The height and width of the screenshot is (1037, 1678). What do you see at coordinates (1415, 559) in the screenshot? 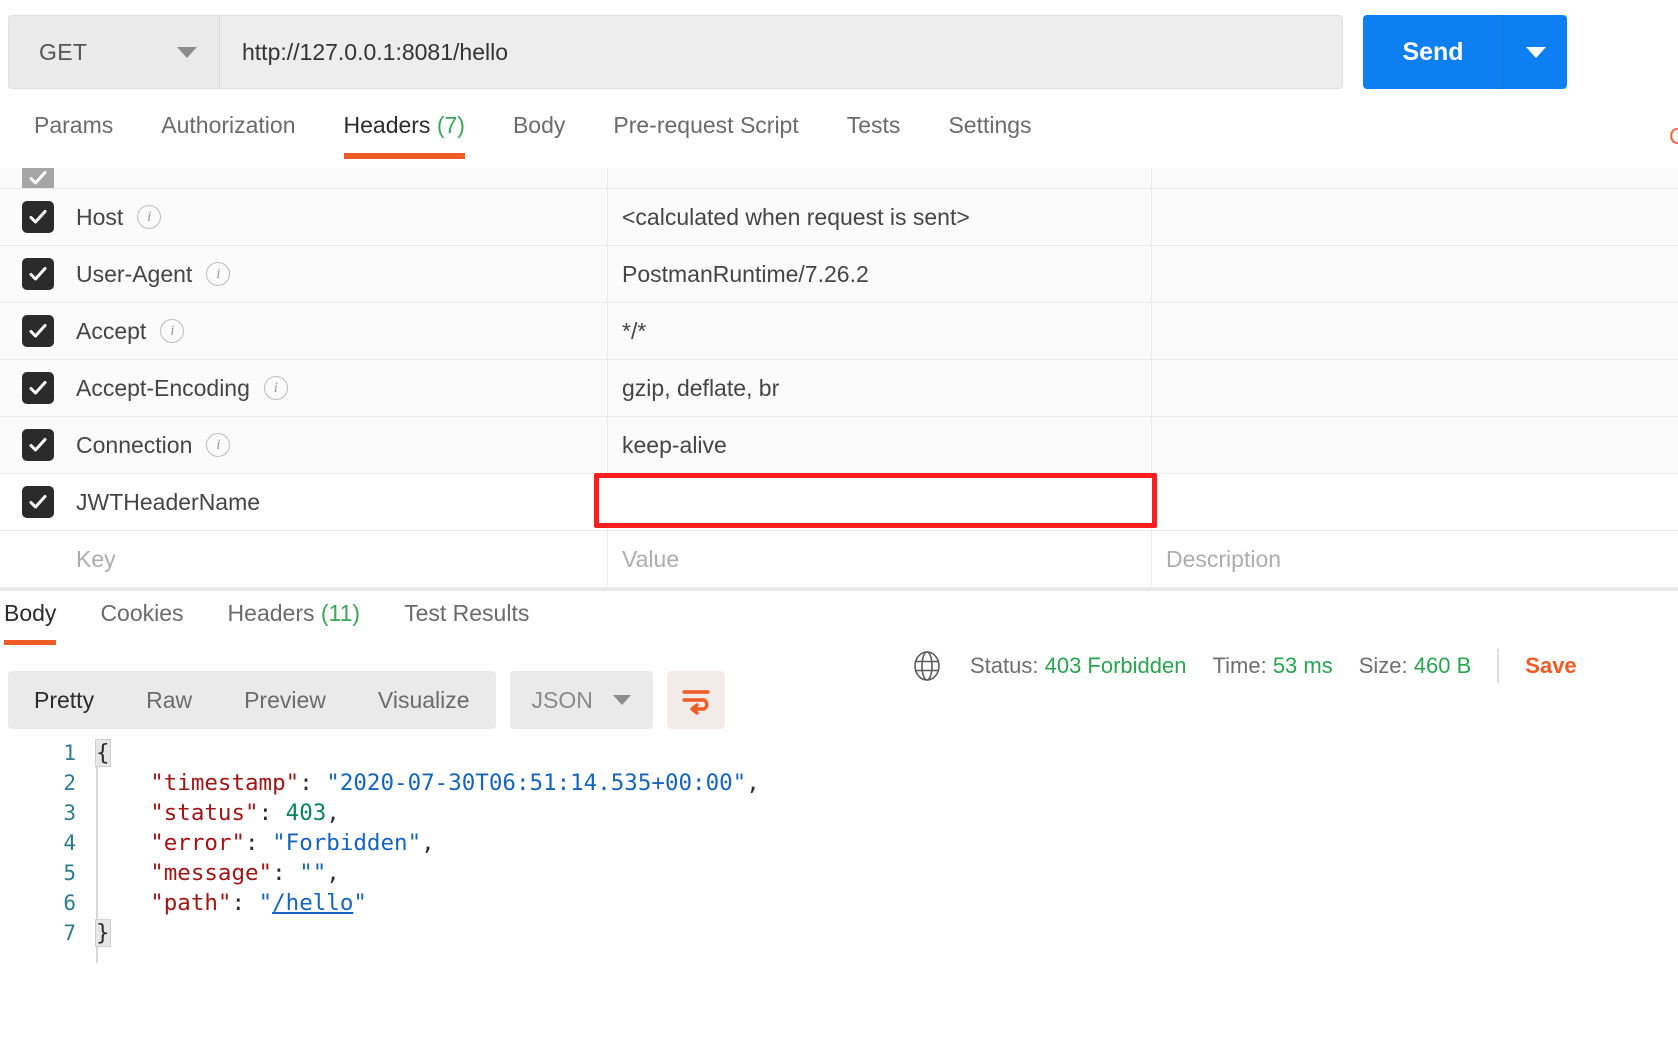
I see `new-header-description-input: Description` at bounding box center [1415, 559].